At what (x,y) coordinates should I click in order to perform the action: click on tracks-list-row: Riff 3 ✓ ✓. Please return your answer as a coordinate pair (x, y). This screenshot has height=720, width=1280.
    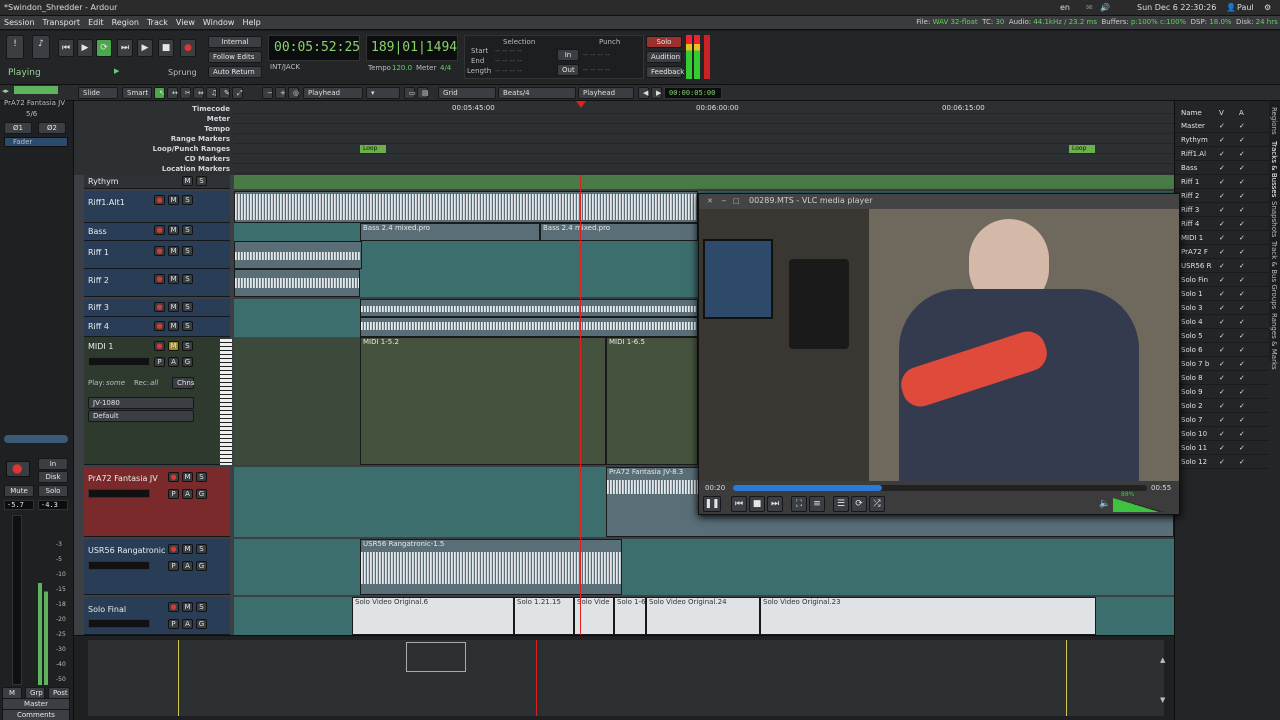
    Looking at the image, I should click on (1222, 210).